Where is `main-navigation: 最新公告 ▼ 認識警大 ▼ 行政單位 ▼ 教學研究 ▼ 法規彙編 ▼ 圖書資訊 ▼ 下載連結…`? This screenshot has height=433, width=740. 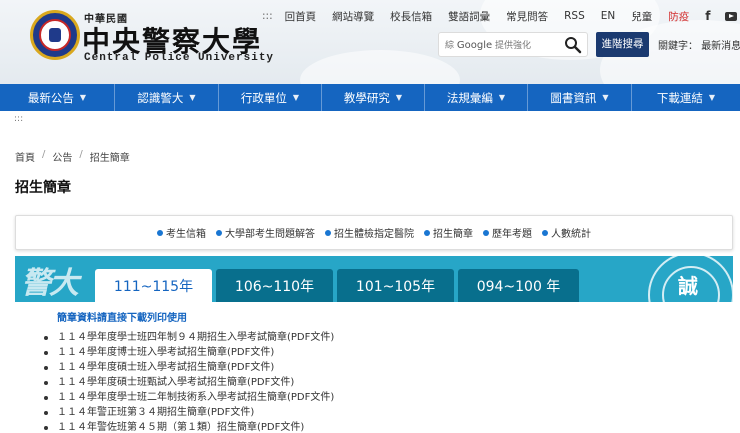 main-navigation: 最新公告 ▼ 認識警大 ▼ 行政單位 ▼ 教學研究 ▼ 法規彙編 ▼ 圖書資訊 ▼ 下載連結… is located at coordinates (370, 97).